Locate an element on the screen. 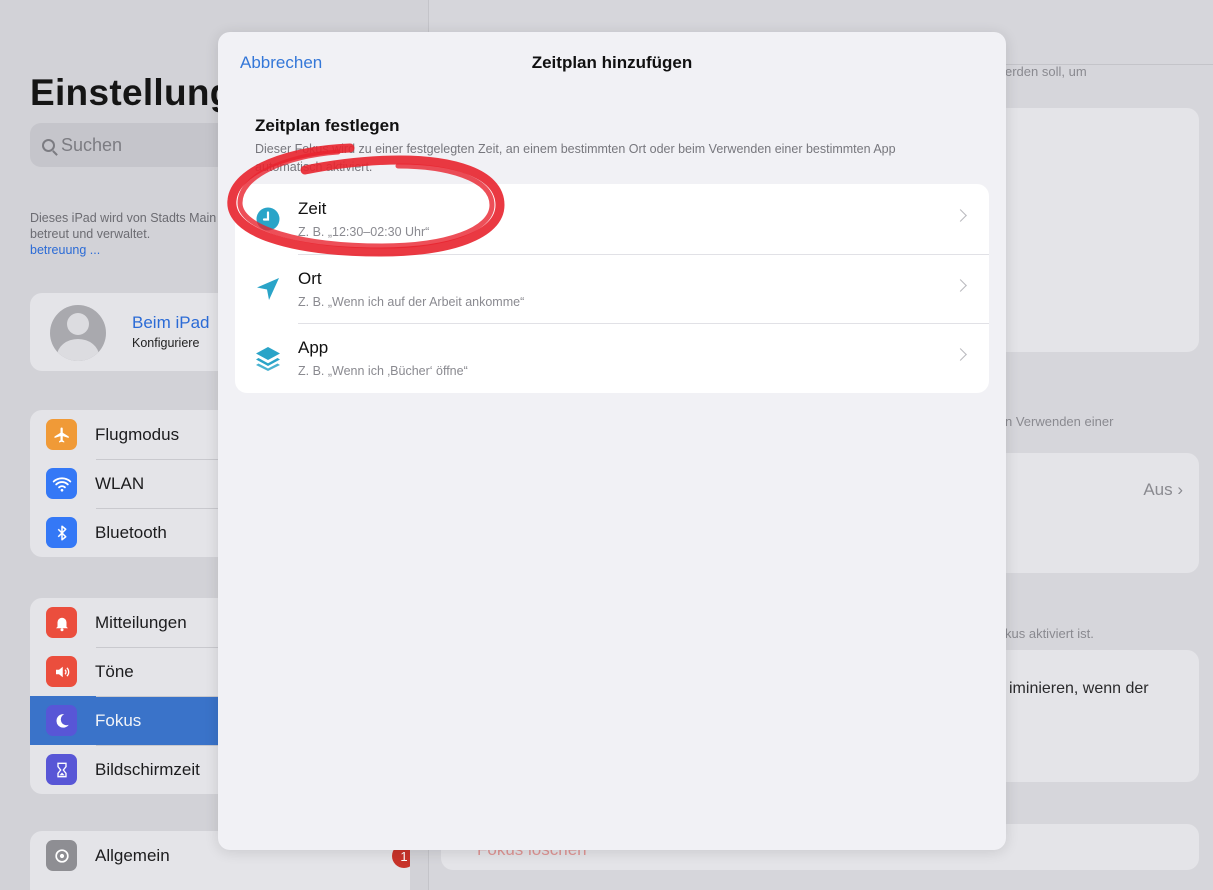 Image resolution: width=1213 pixels, height=890 pixels. account-name: Beim iPad is located at coordinates (171, 322).